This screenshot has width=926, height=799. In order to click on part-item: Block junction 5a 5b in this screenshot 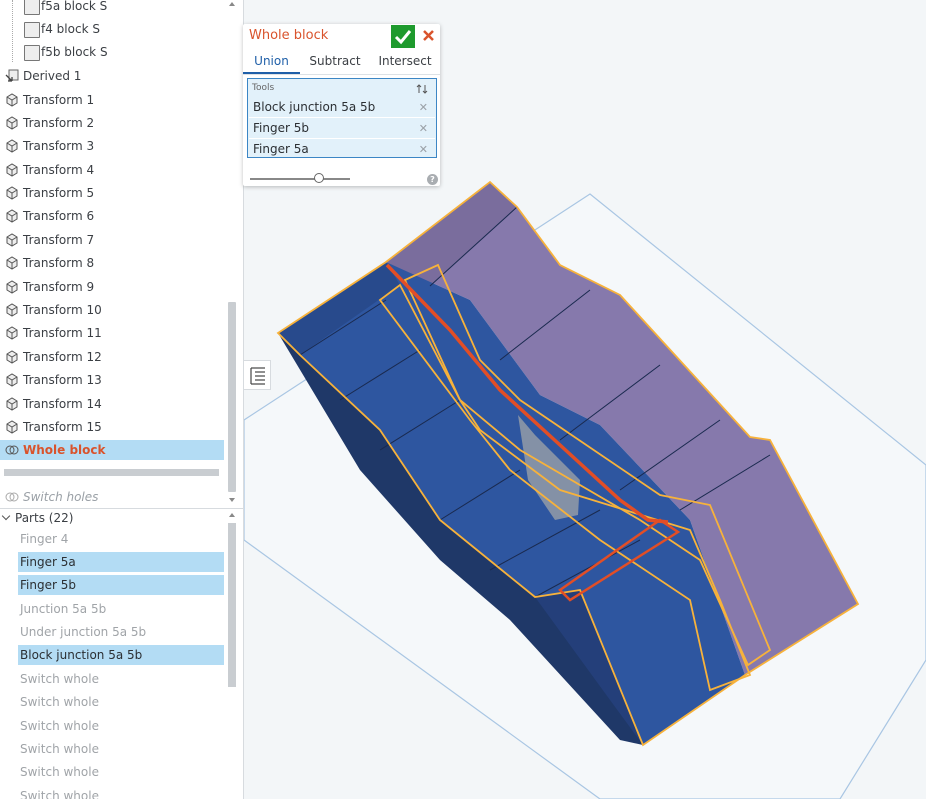, I will do `click(121, 655)`.